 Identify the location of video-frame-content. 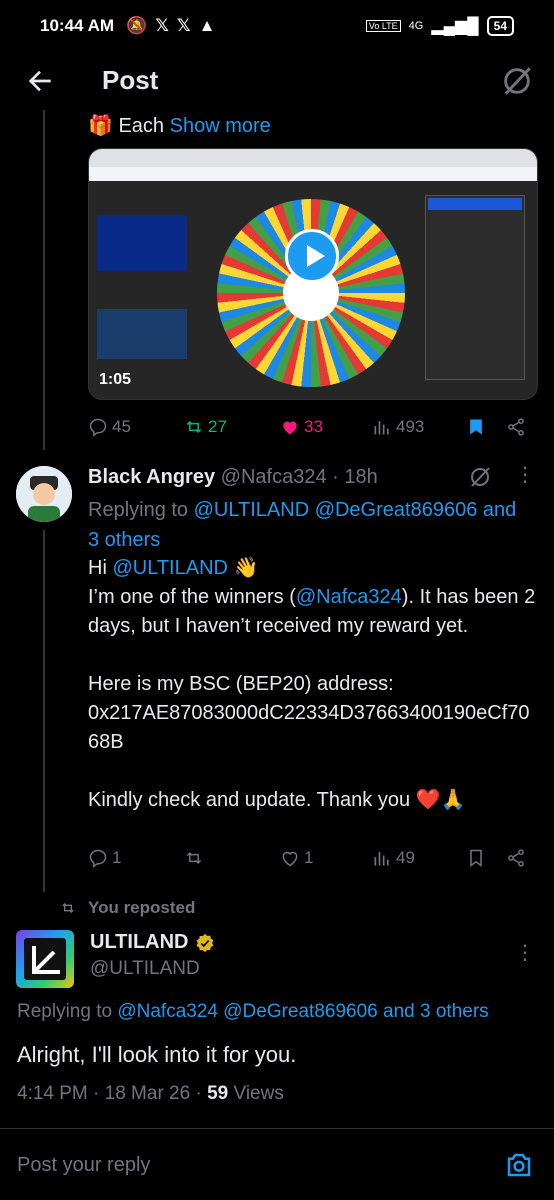
(313, 290).